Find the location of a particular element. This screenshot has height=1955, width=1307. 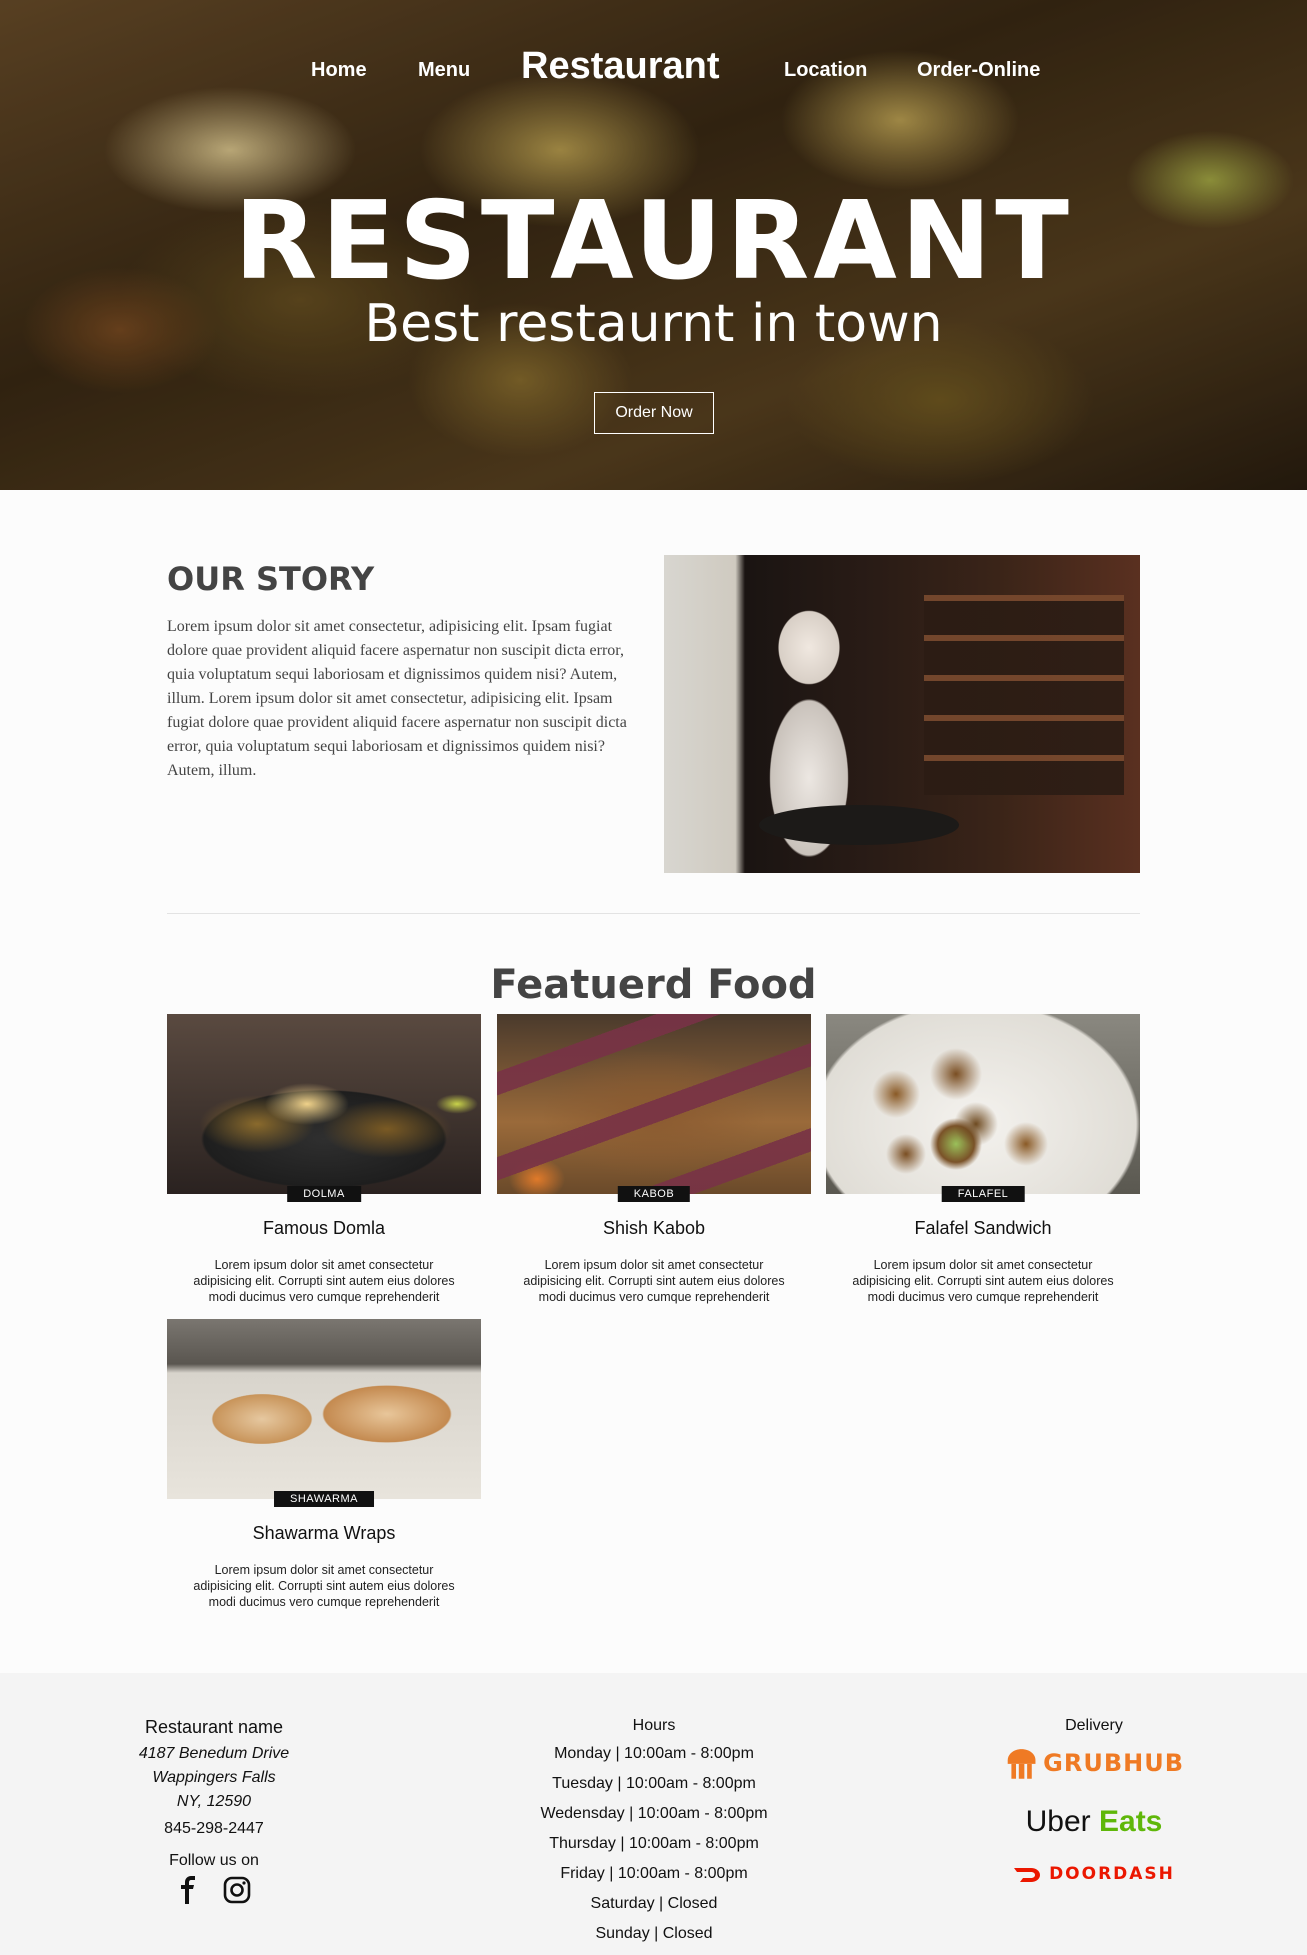

food-name: Falafel Sandwich is located at coordinates (983, 1228).